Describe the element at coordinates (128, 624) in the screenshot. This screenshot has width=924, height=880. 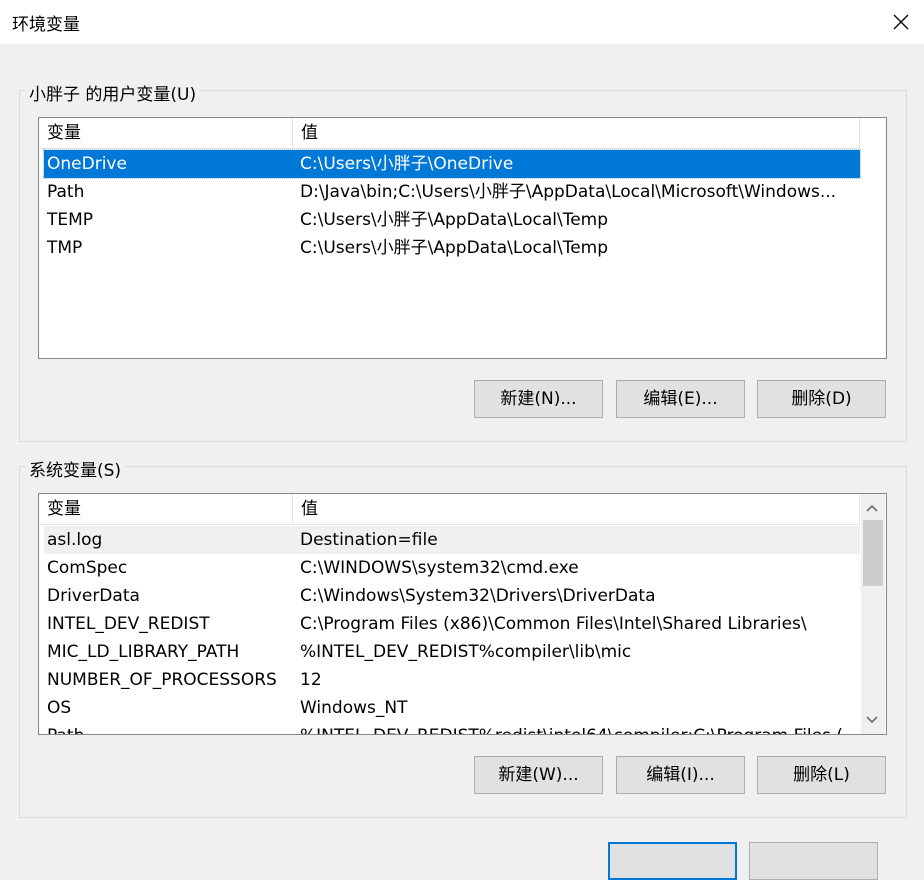
I see `variable-name: INTEL_DEV_REDIST` at that location.